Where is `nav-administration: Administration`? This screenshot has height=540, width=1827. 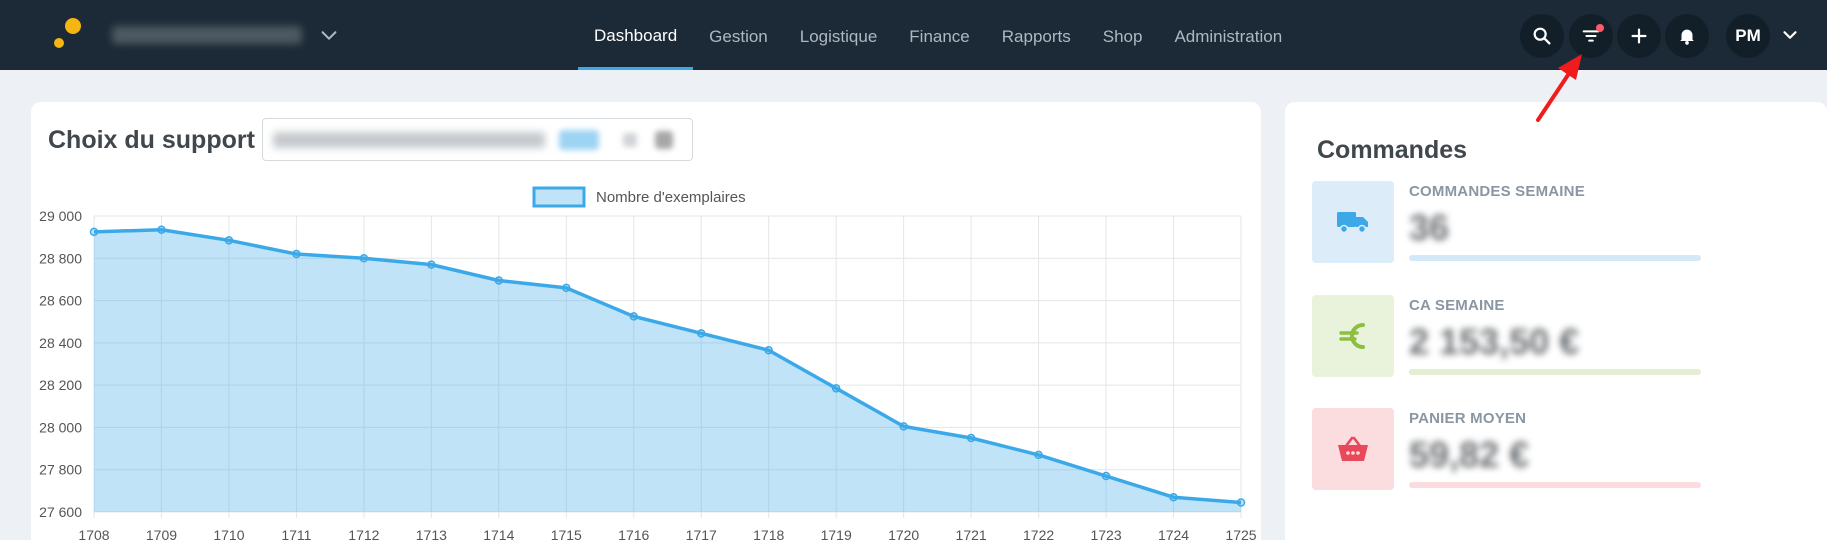
nav-administration: Administration is located at coordinates (1228, 35).